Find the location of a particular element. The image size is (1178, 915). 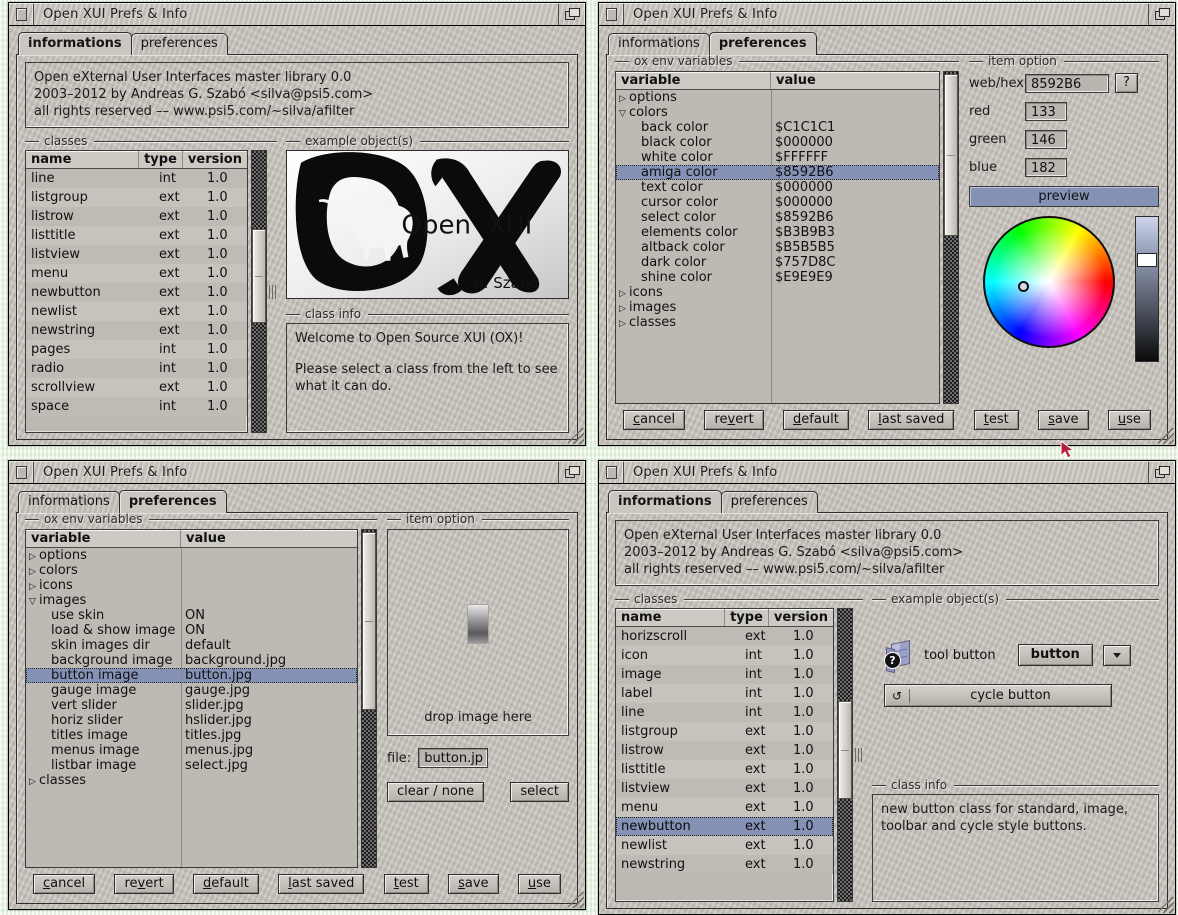

table-row: image int 1.0 is located at coordinates (724, 674).